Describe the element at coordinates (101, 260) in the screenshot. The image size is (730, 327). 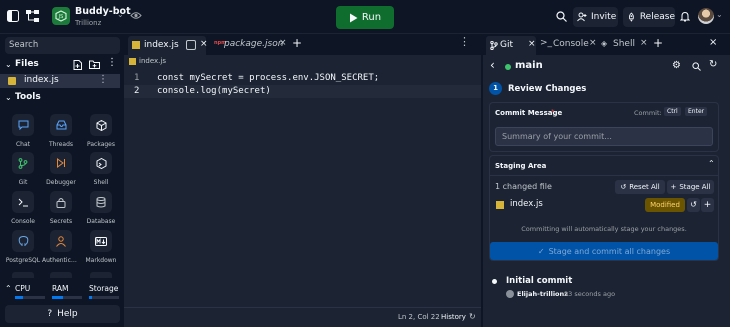
I see `tool-label: Markdown` at that location.